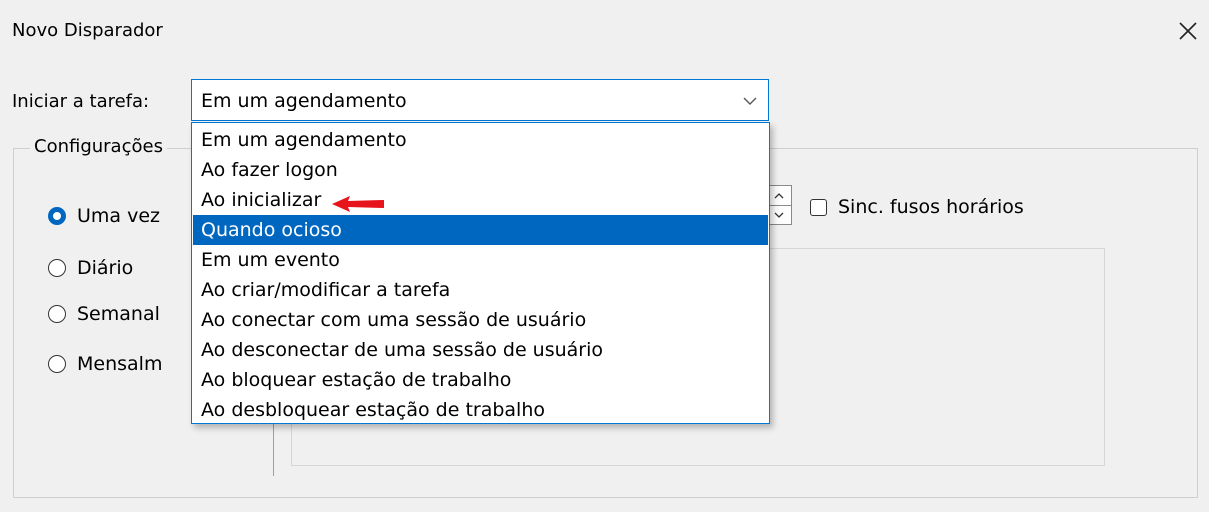  I want to click on radio-daily: Diário, so click(90, 268).